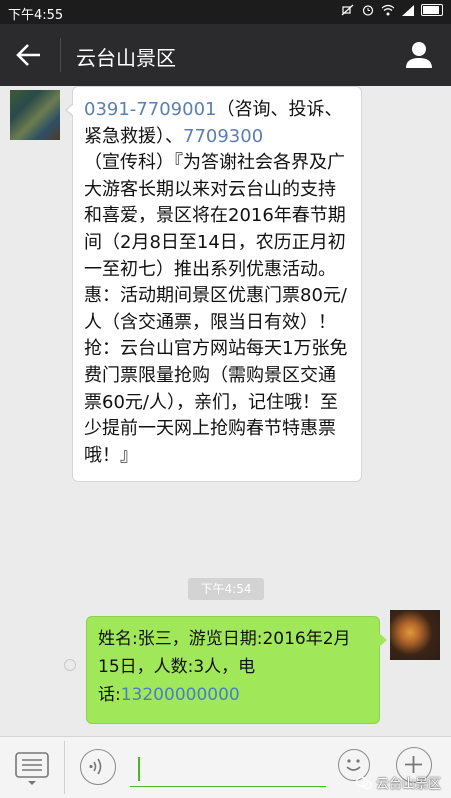  I want to click on person-icon, so click(419, 55).